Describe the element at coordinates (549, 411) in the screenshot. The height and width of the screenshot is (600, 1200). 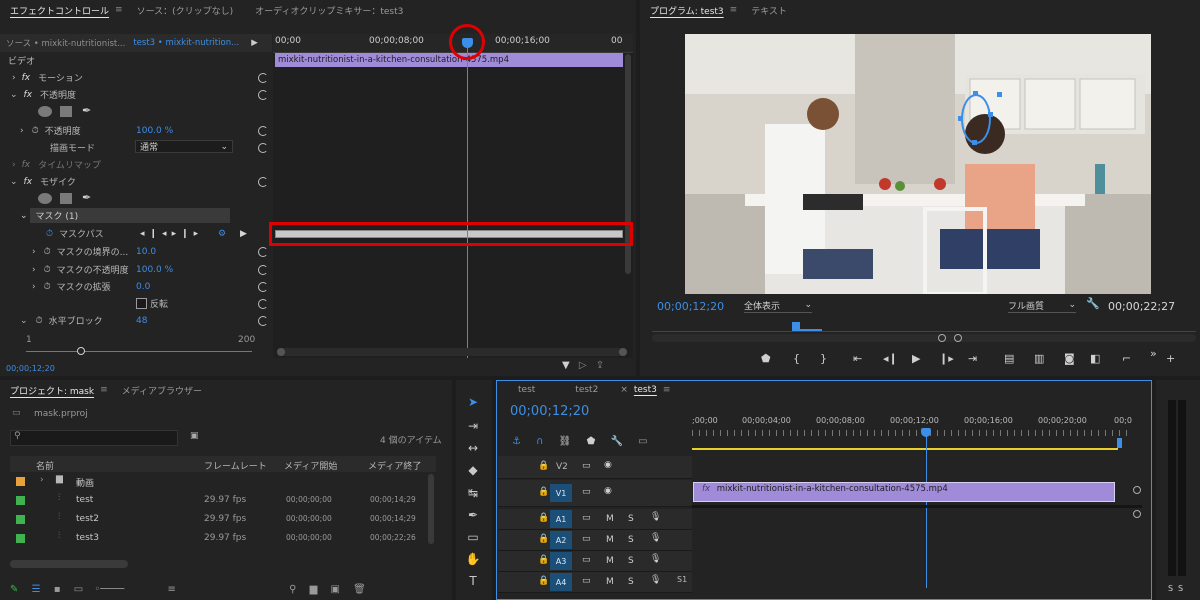
I see `timeline-timecode: 00;00;12;20` at that location.